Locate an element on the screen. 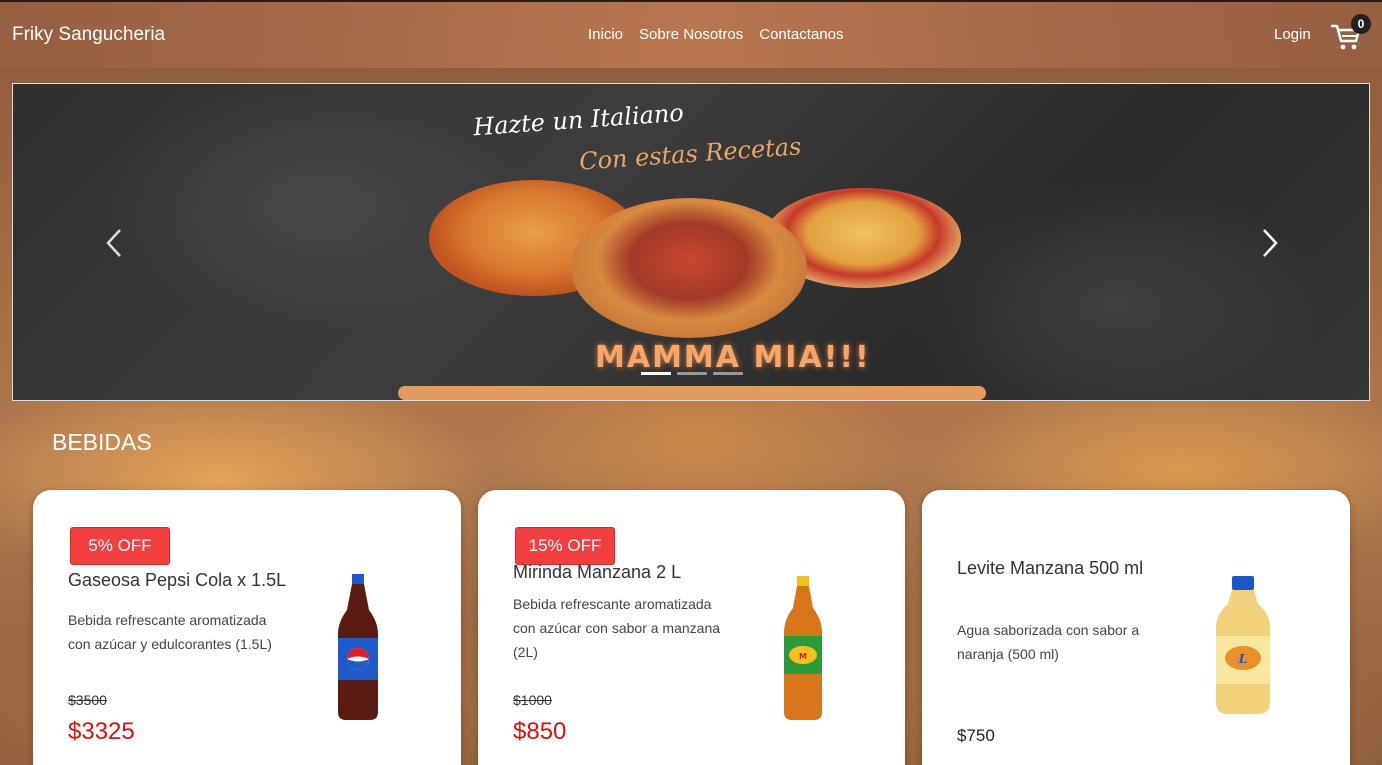 The image size is (1382, 765). slide-headline: Hazte un Italiano is located at coordinates (578, 120).